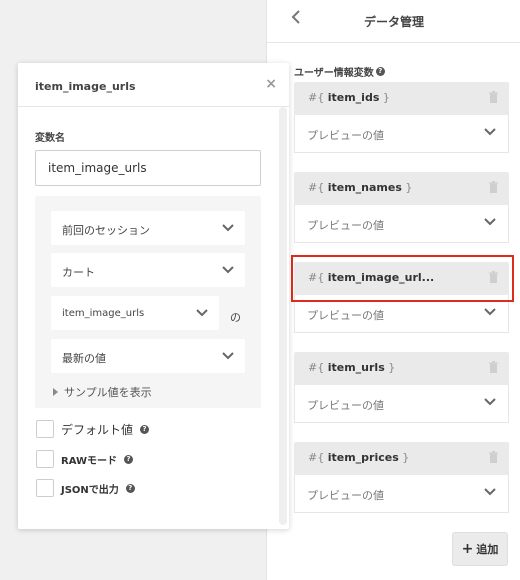  I want to click on variable-card-header: #{ item_urls }, so click(401, 368).